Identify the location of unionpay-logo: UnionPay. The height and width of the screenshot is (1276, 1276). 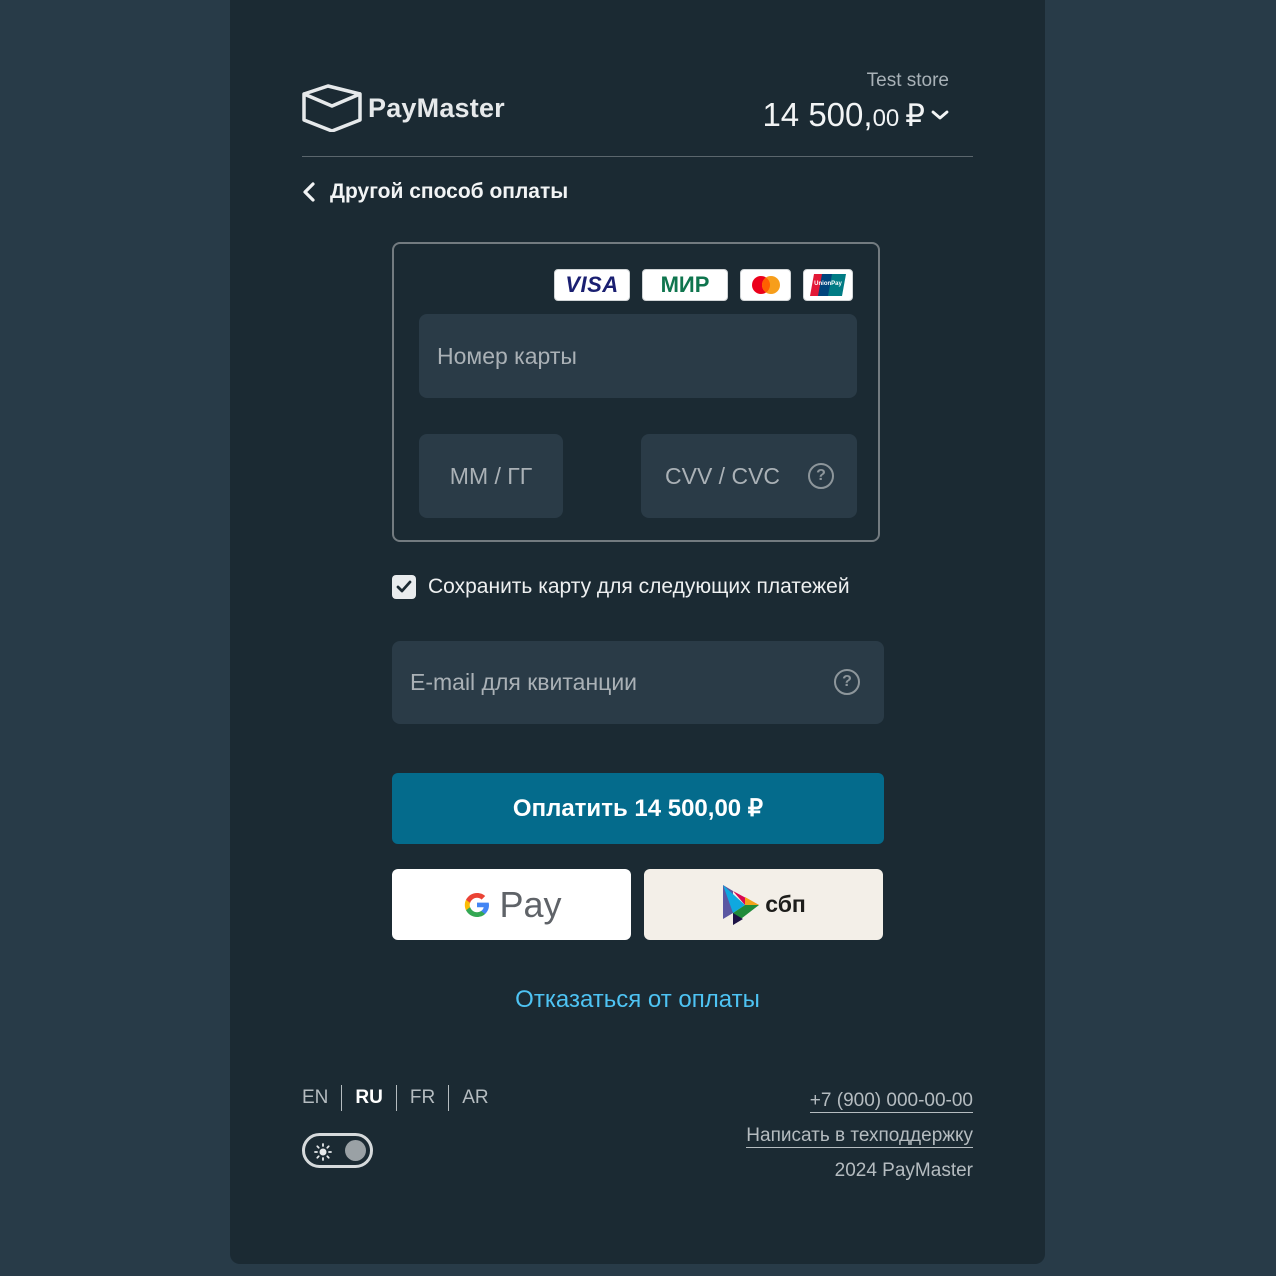
(828, 285).